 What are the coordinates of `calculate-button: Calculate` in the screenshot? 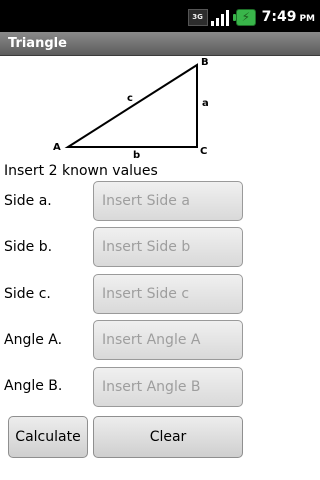 It's located at (48, 437).